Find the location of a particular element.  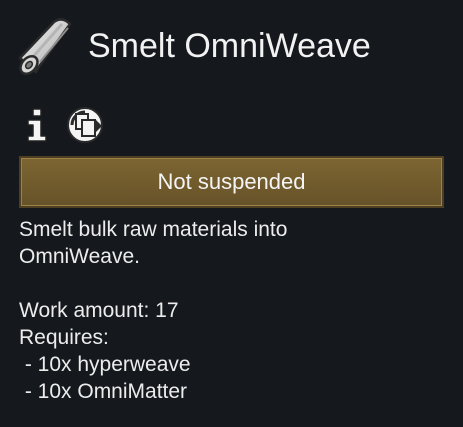

requirement-item: - 10x hyperweave is located at coordinates (105, 364).